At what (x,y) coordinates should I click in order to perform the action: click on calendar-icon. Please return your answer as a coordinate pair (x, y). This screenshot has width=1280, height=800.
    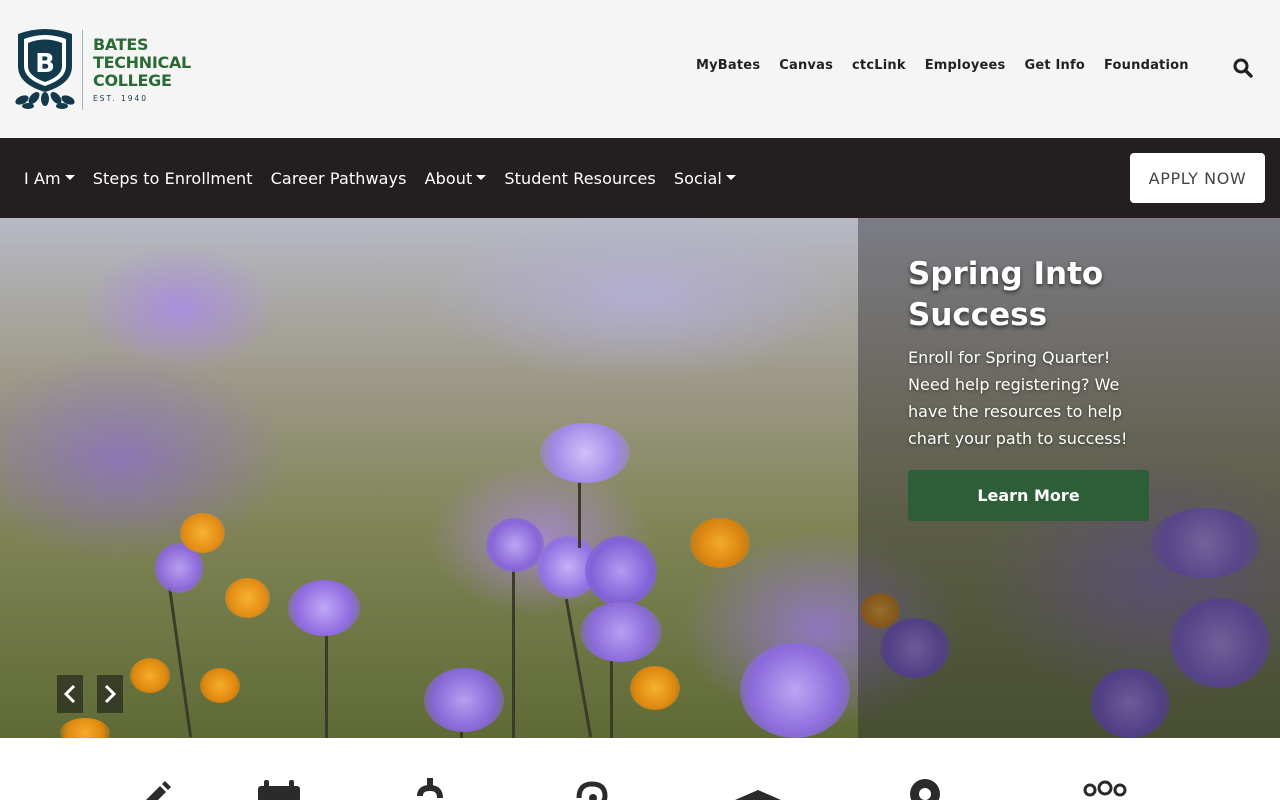
    Looking at the image, I should click on (279, 790).